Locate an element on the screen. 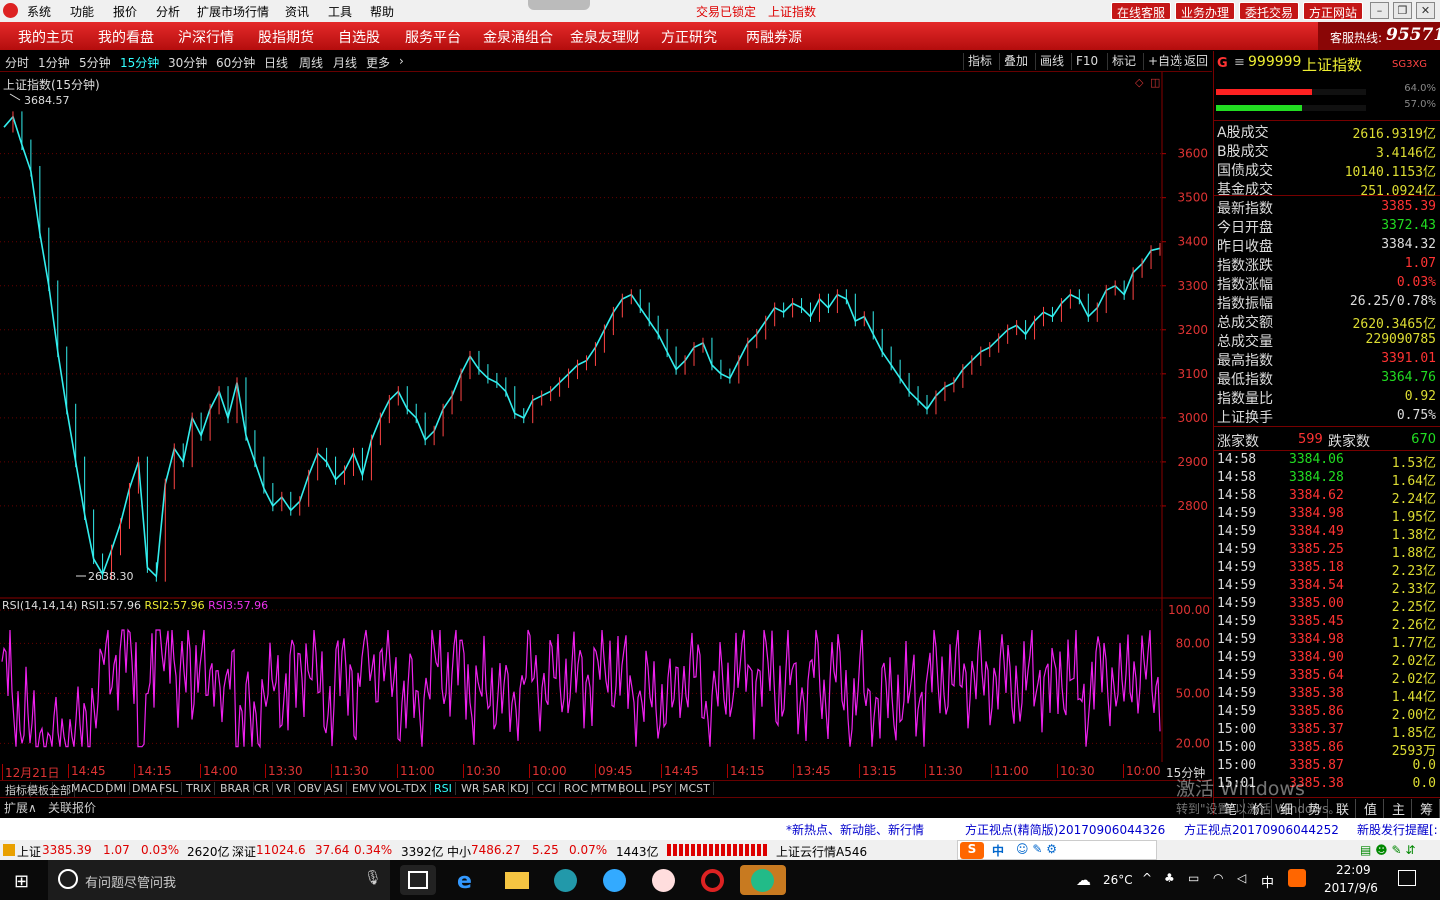 This screenshot has width=1440, height=900. period-timeline: 分时 is located at coordinates (17, 62).